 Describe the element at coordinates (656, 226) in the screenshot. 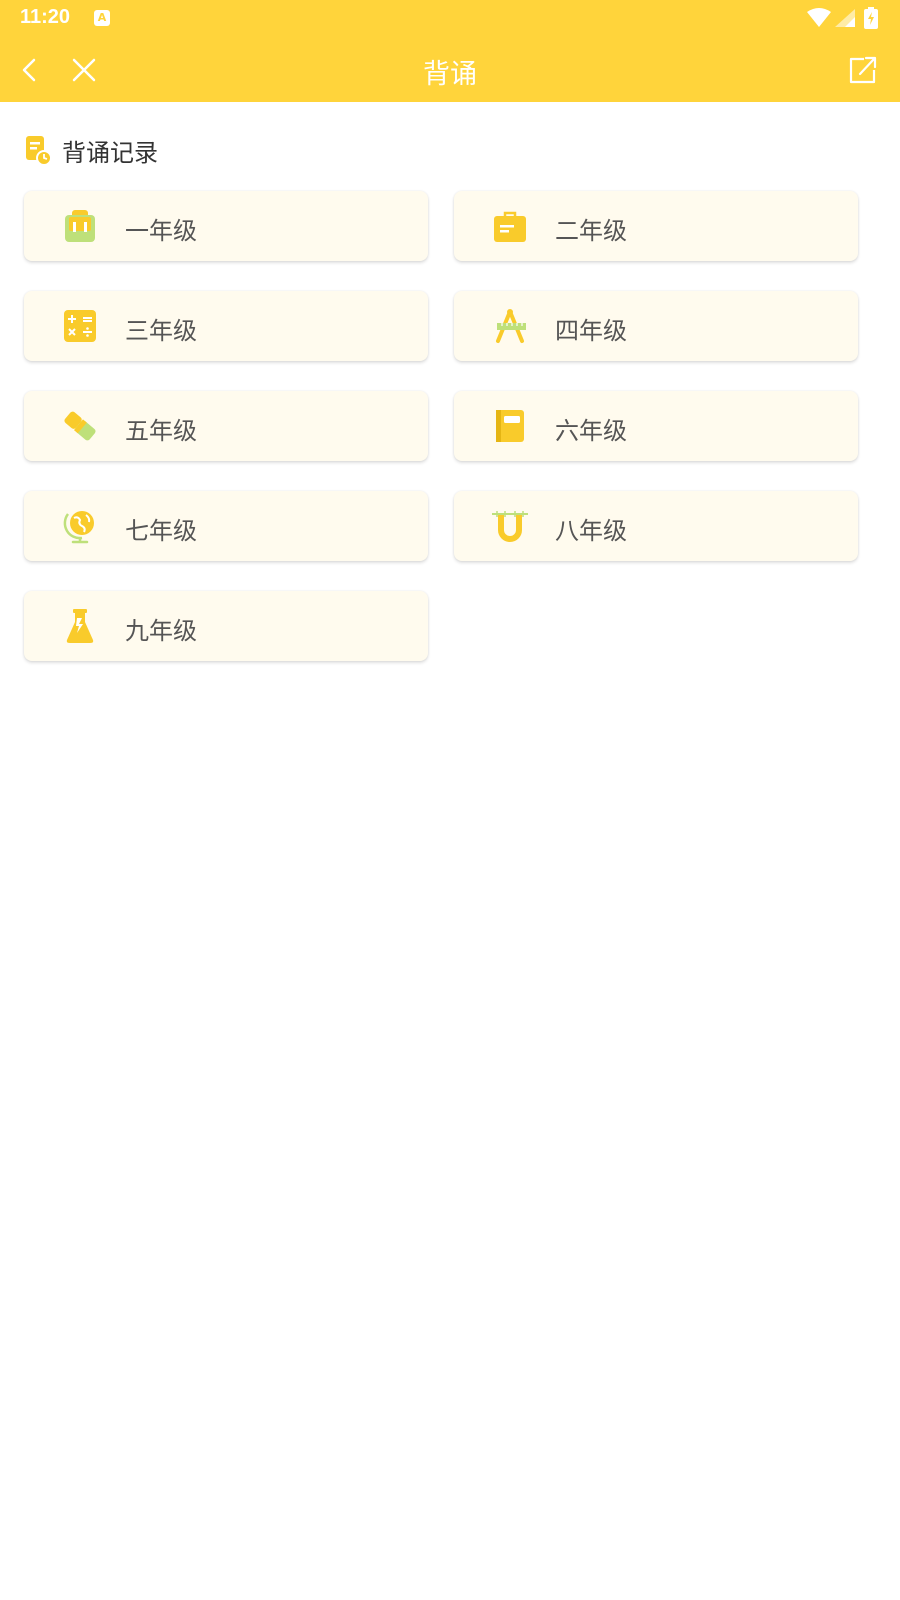

I see `grade-card-2: 二年级` at that location.